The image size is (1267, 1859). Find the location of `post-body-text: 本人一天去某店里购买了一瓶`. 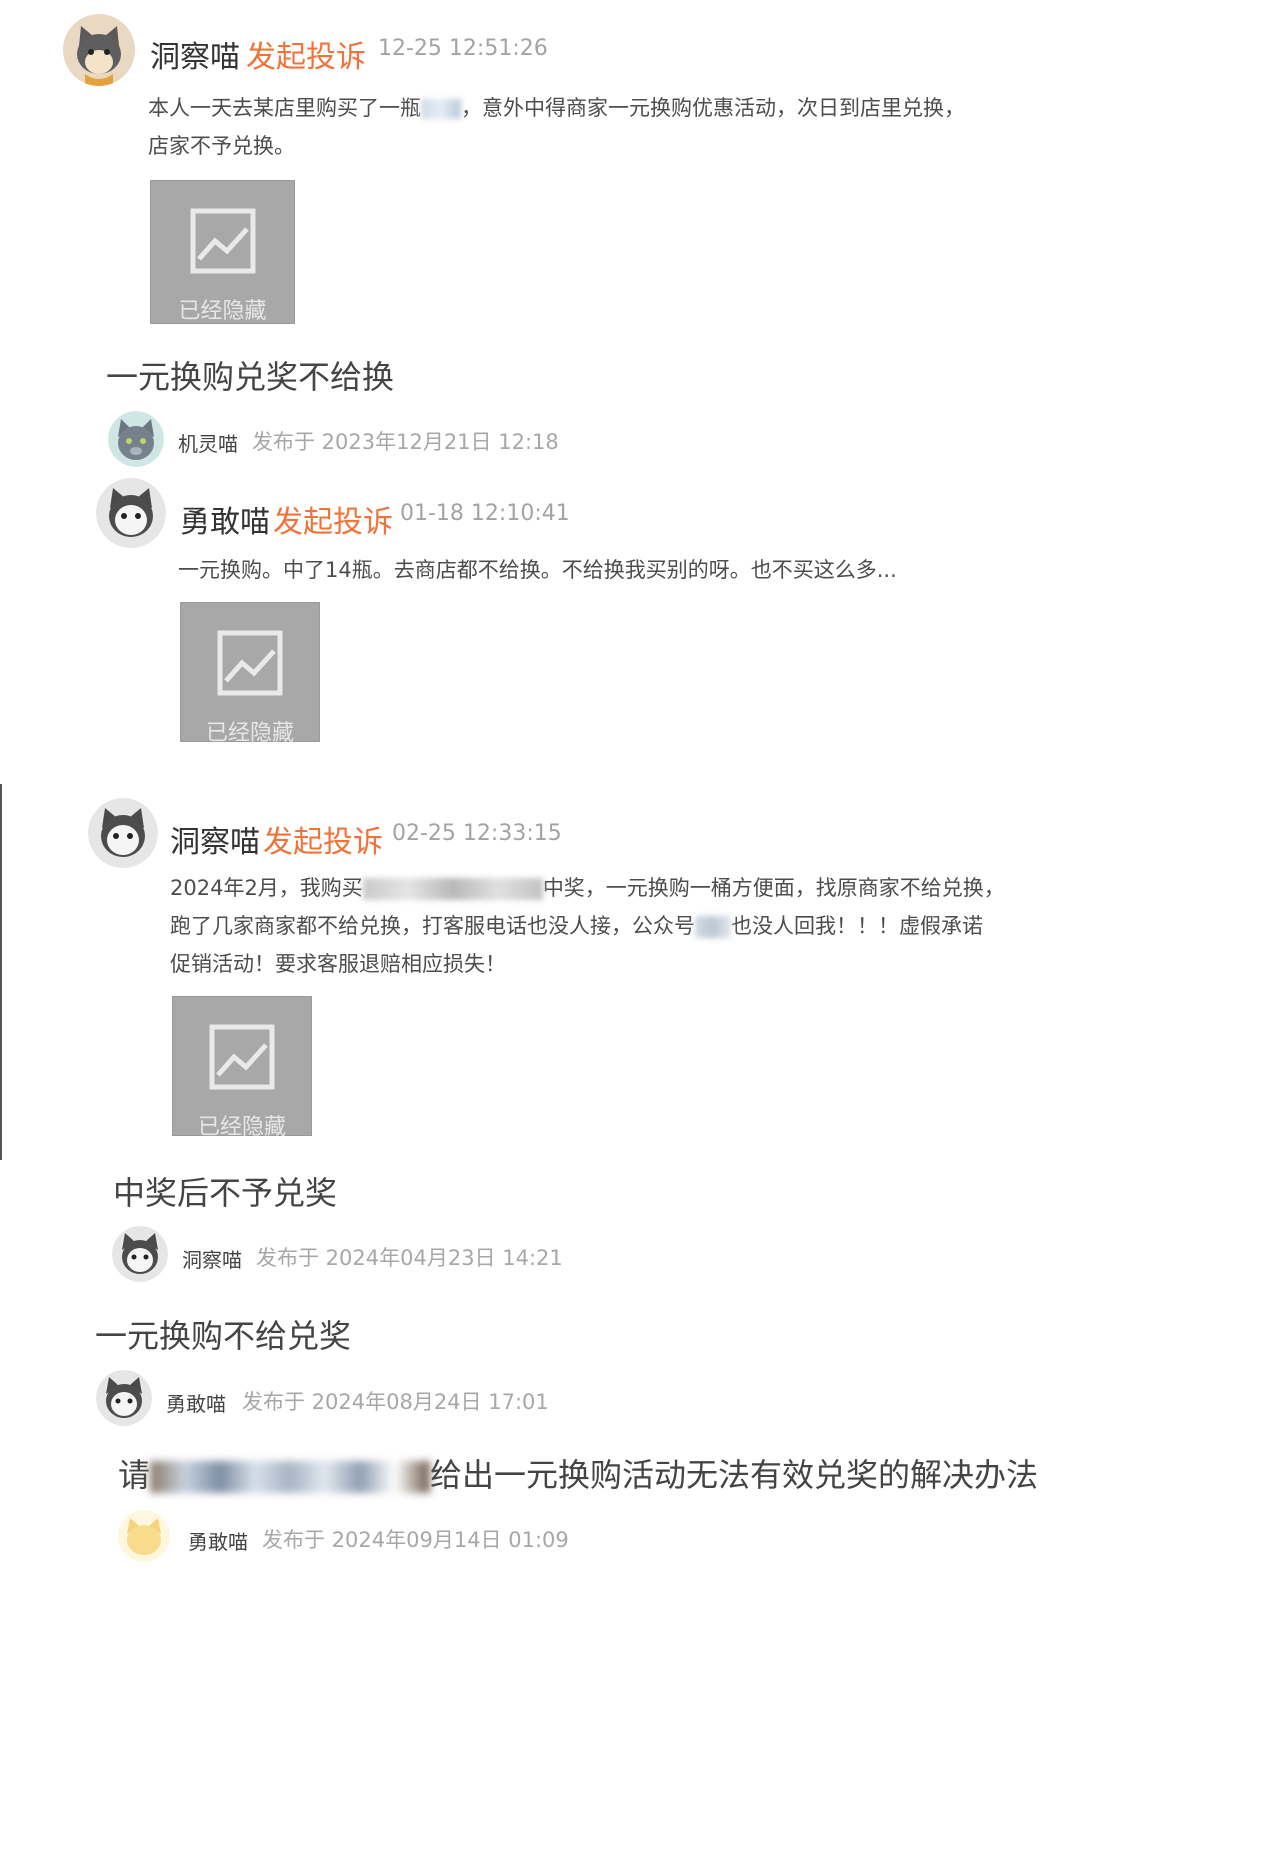

post-body-text: 本人一天去某店里购买了一瓶 is located at coordinates (284, 108).